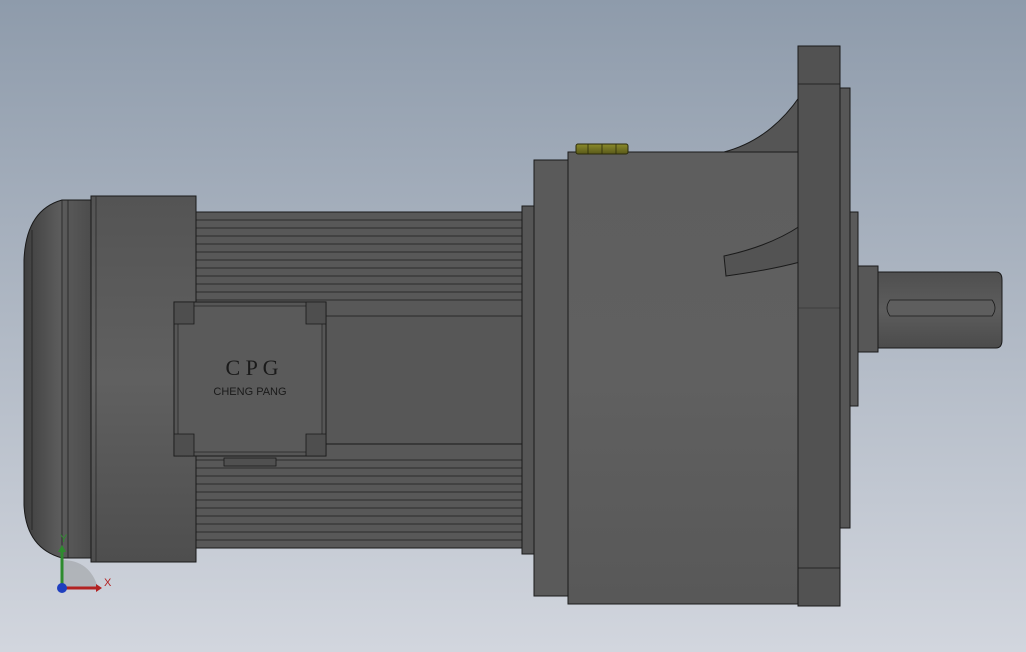 The width and height of the screenshot is (1026, 652). What do you see at coordinates (249, 392) in the screenshot?
I see `nameplate-company: CHENG PANG` at bounding box center [249, 392].